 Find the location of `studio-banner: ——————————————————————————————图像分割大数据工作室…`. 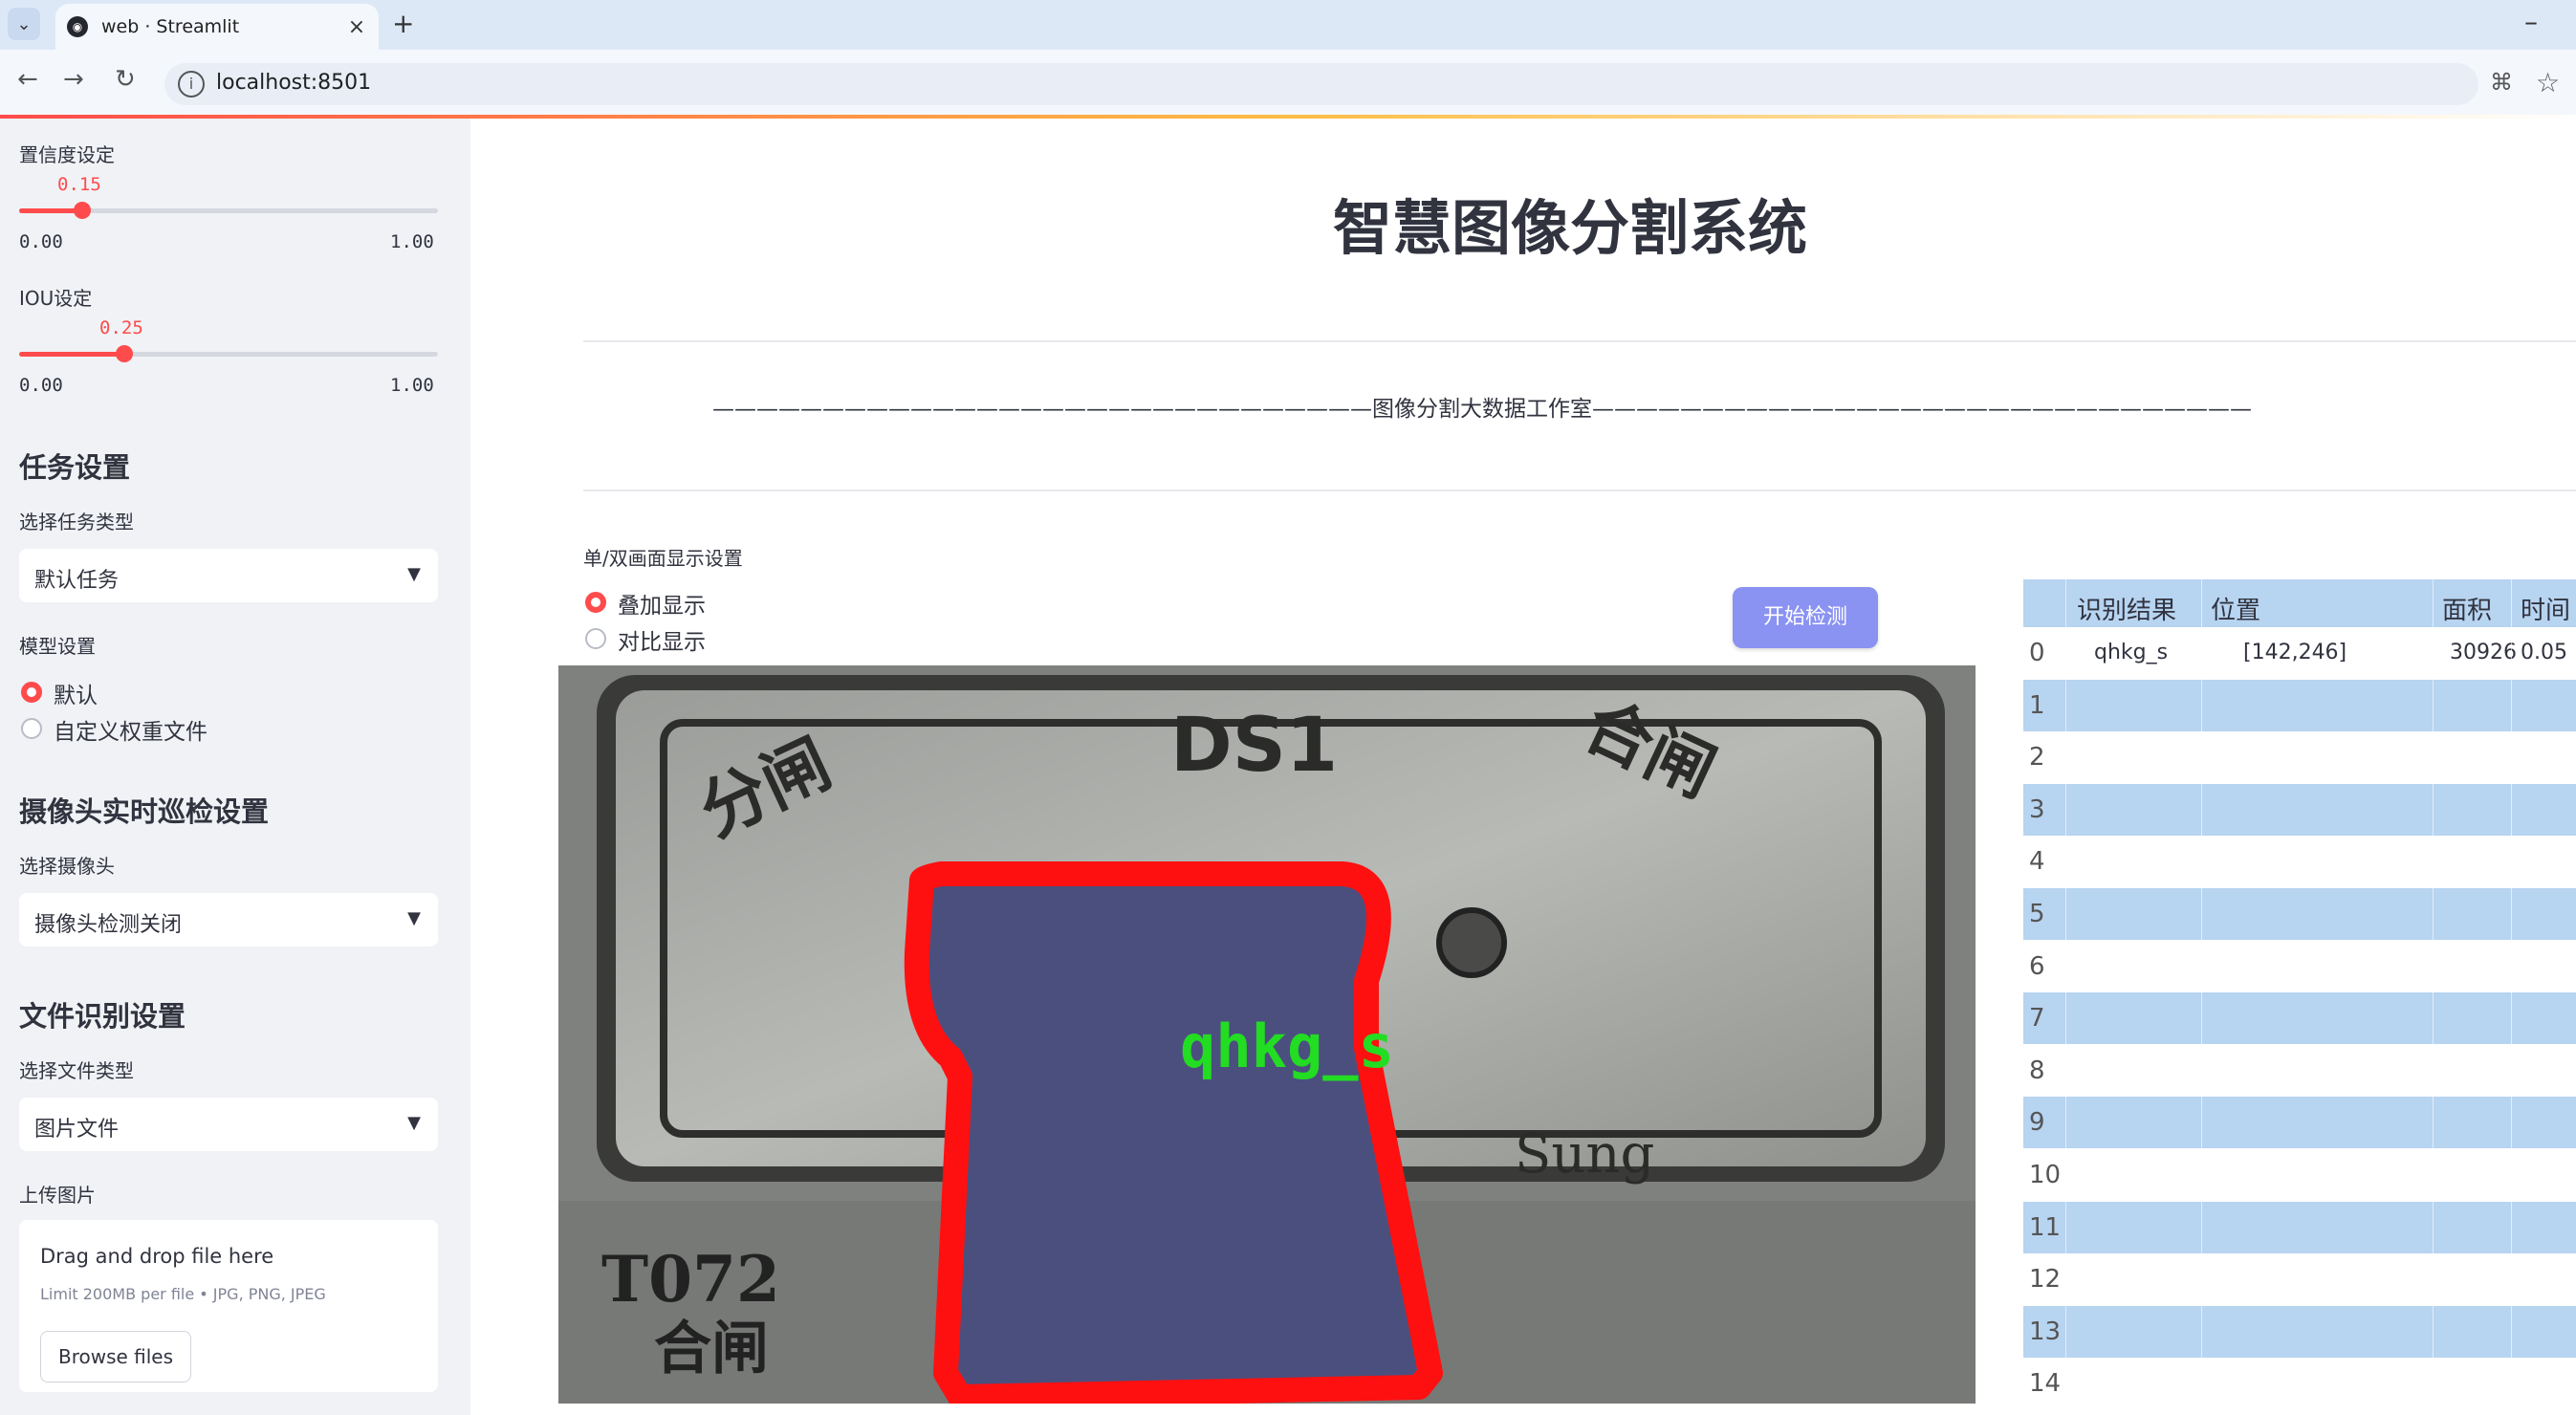

studio-banner: ——————————————————————————————图像分割大数据工作室… is located at coordinates (1482, 410).